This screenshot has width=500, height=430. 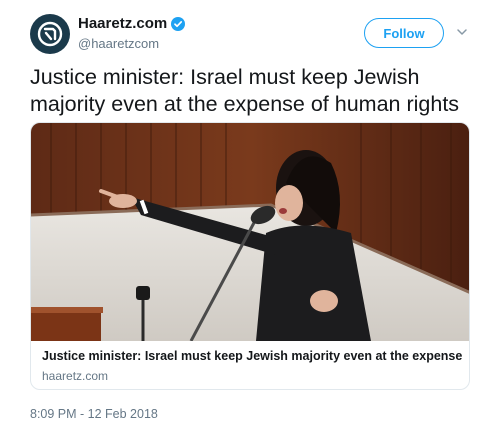 I want to click on display-name: Haaretz.com, so click(x=122, y=23).